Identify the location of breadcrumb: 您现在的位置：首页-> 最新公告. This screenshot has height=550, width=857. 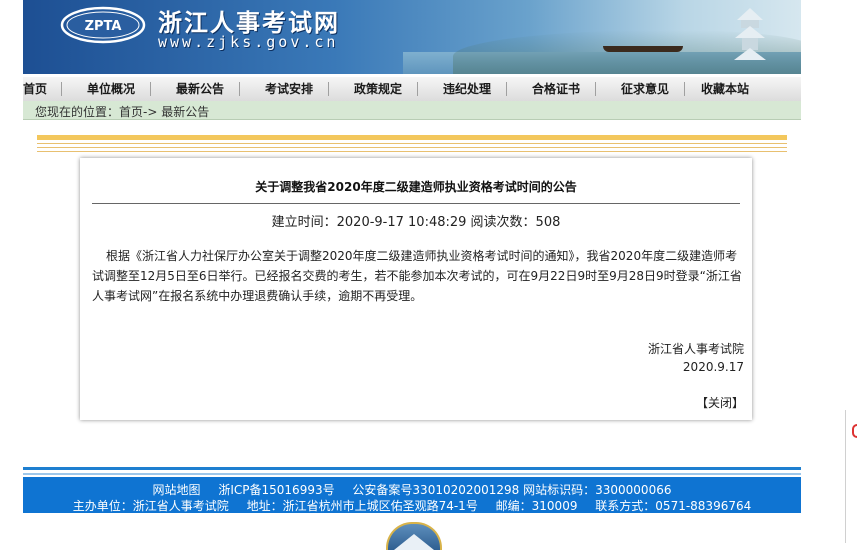
(412, 110).